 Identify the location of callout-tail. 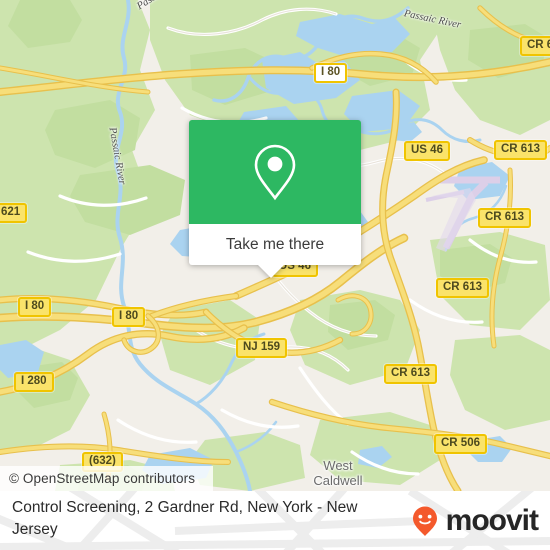
(271, 271).